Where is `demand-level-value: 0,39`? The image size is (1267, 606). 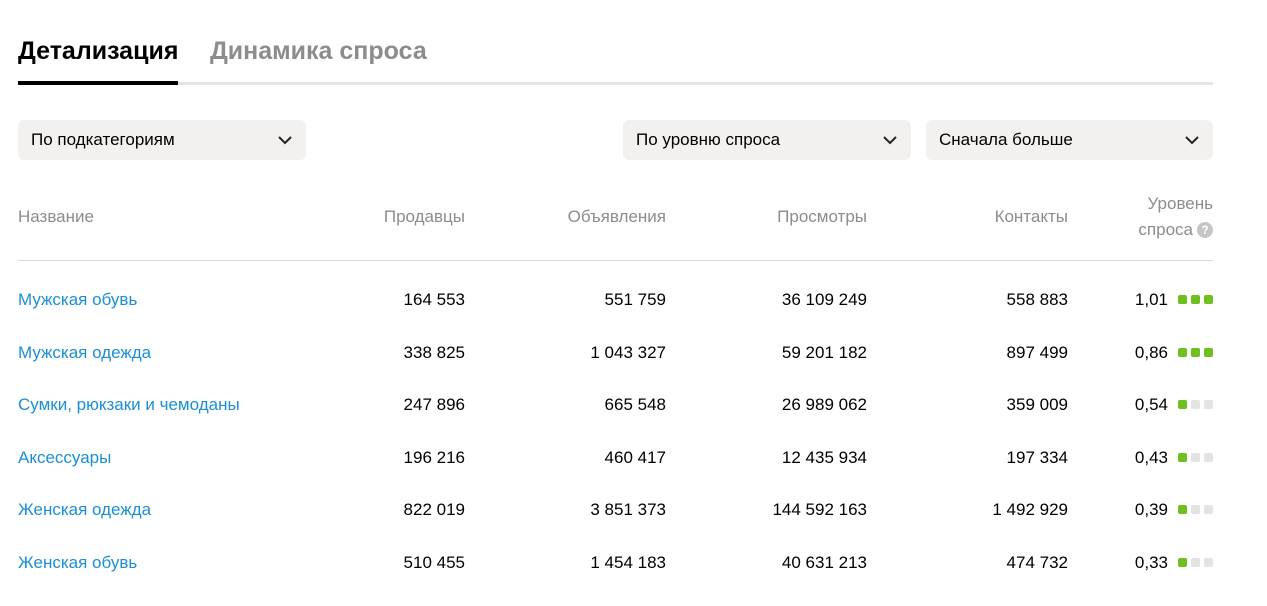
demand-level-value: 0,39 is located at coordinates (1151, 509).